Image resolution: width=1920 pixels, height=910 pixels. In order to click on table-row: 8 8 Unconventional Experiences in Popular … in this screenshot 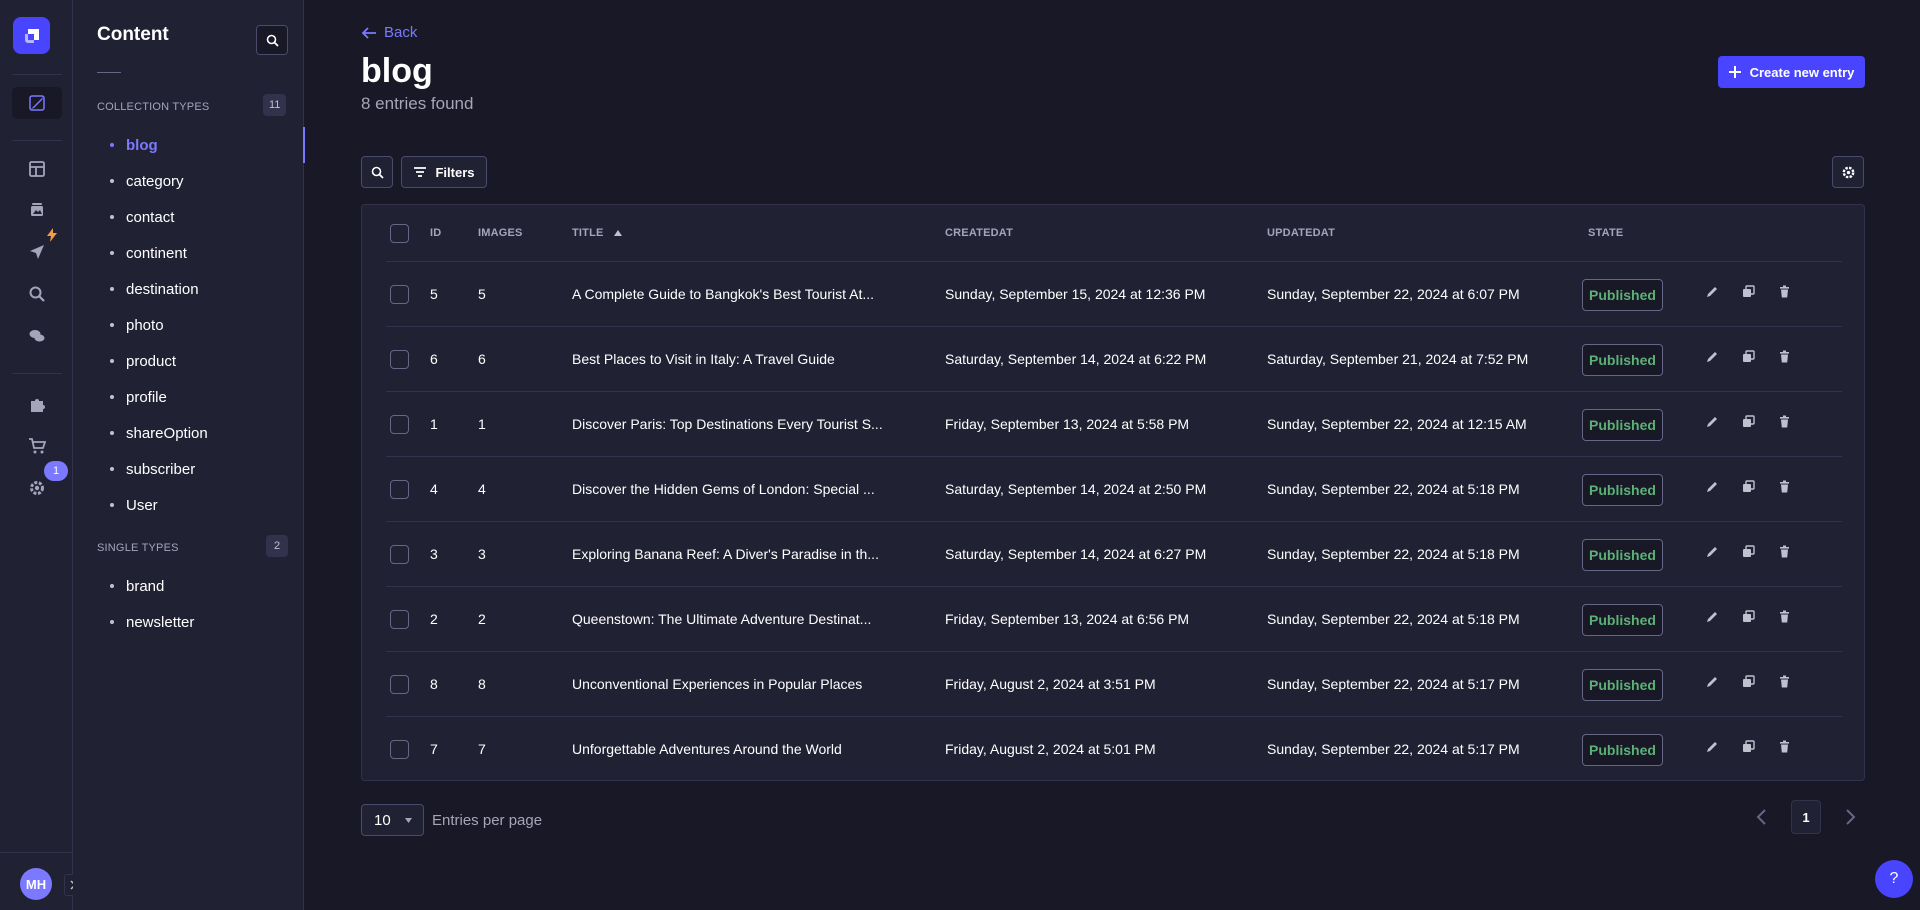, I will do `click(1114, 684)`.